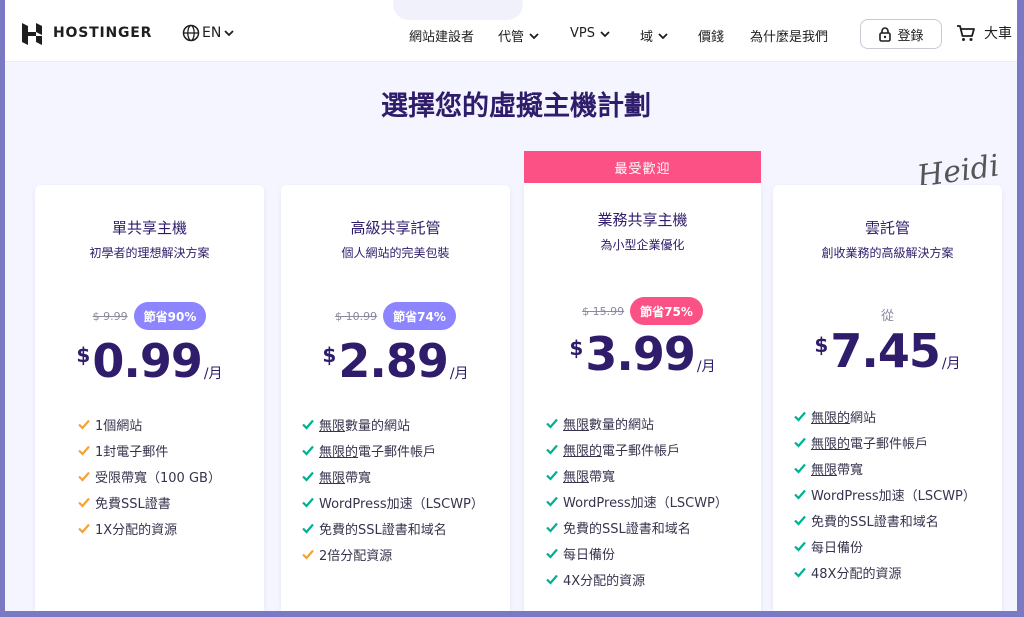 The image size is (1024, 617). I want to click on nav-vps: VPS, so click(590, 33).